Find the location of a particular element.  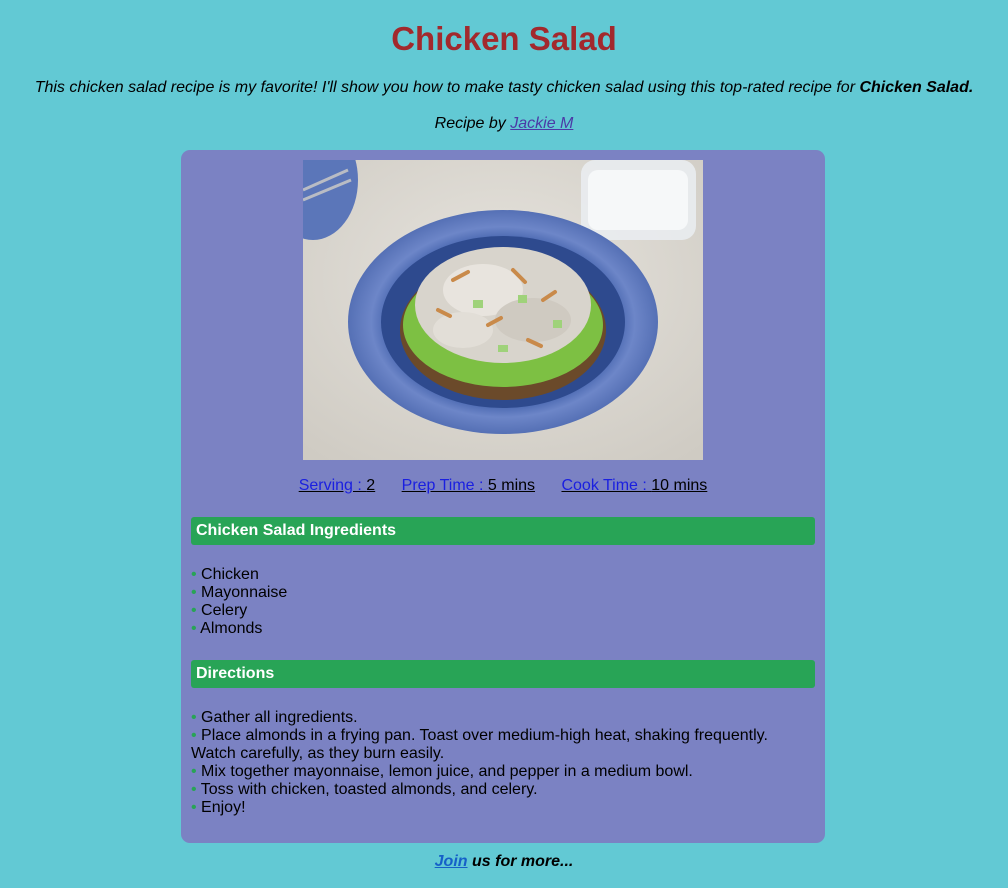

list-item: • Mayonnaise is located at coordinates (491, 593).